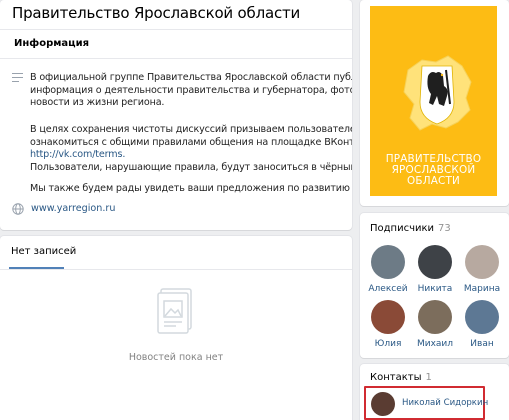  I want to click on subscriber-item: Никита, so click(435, 269).